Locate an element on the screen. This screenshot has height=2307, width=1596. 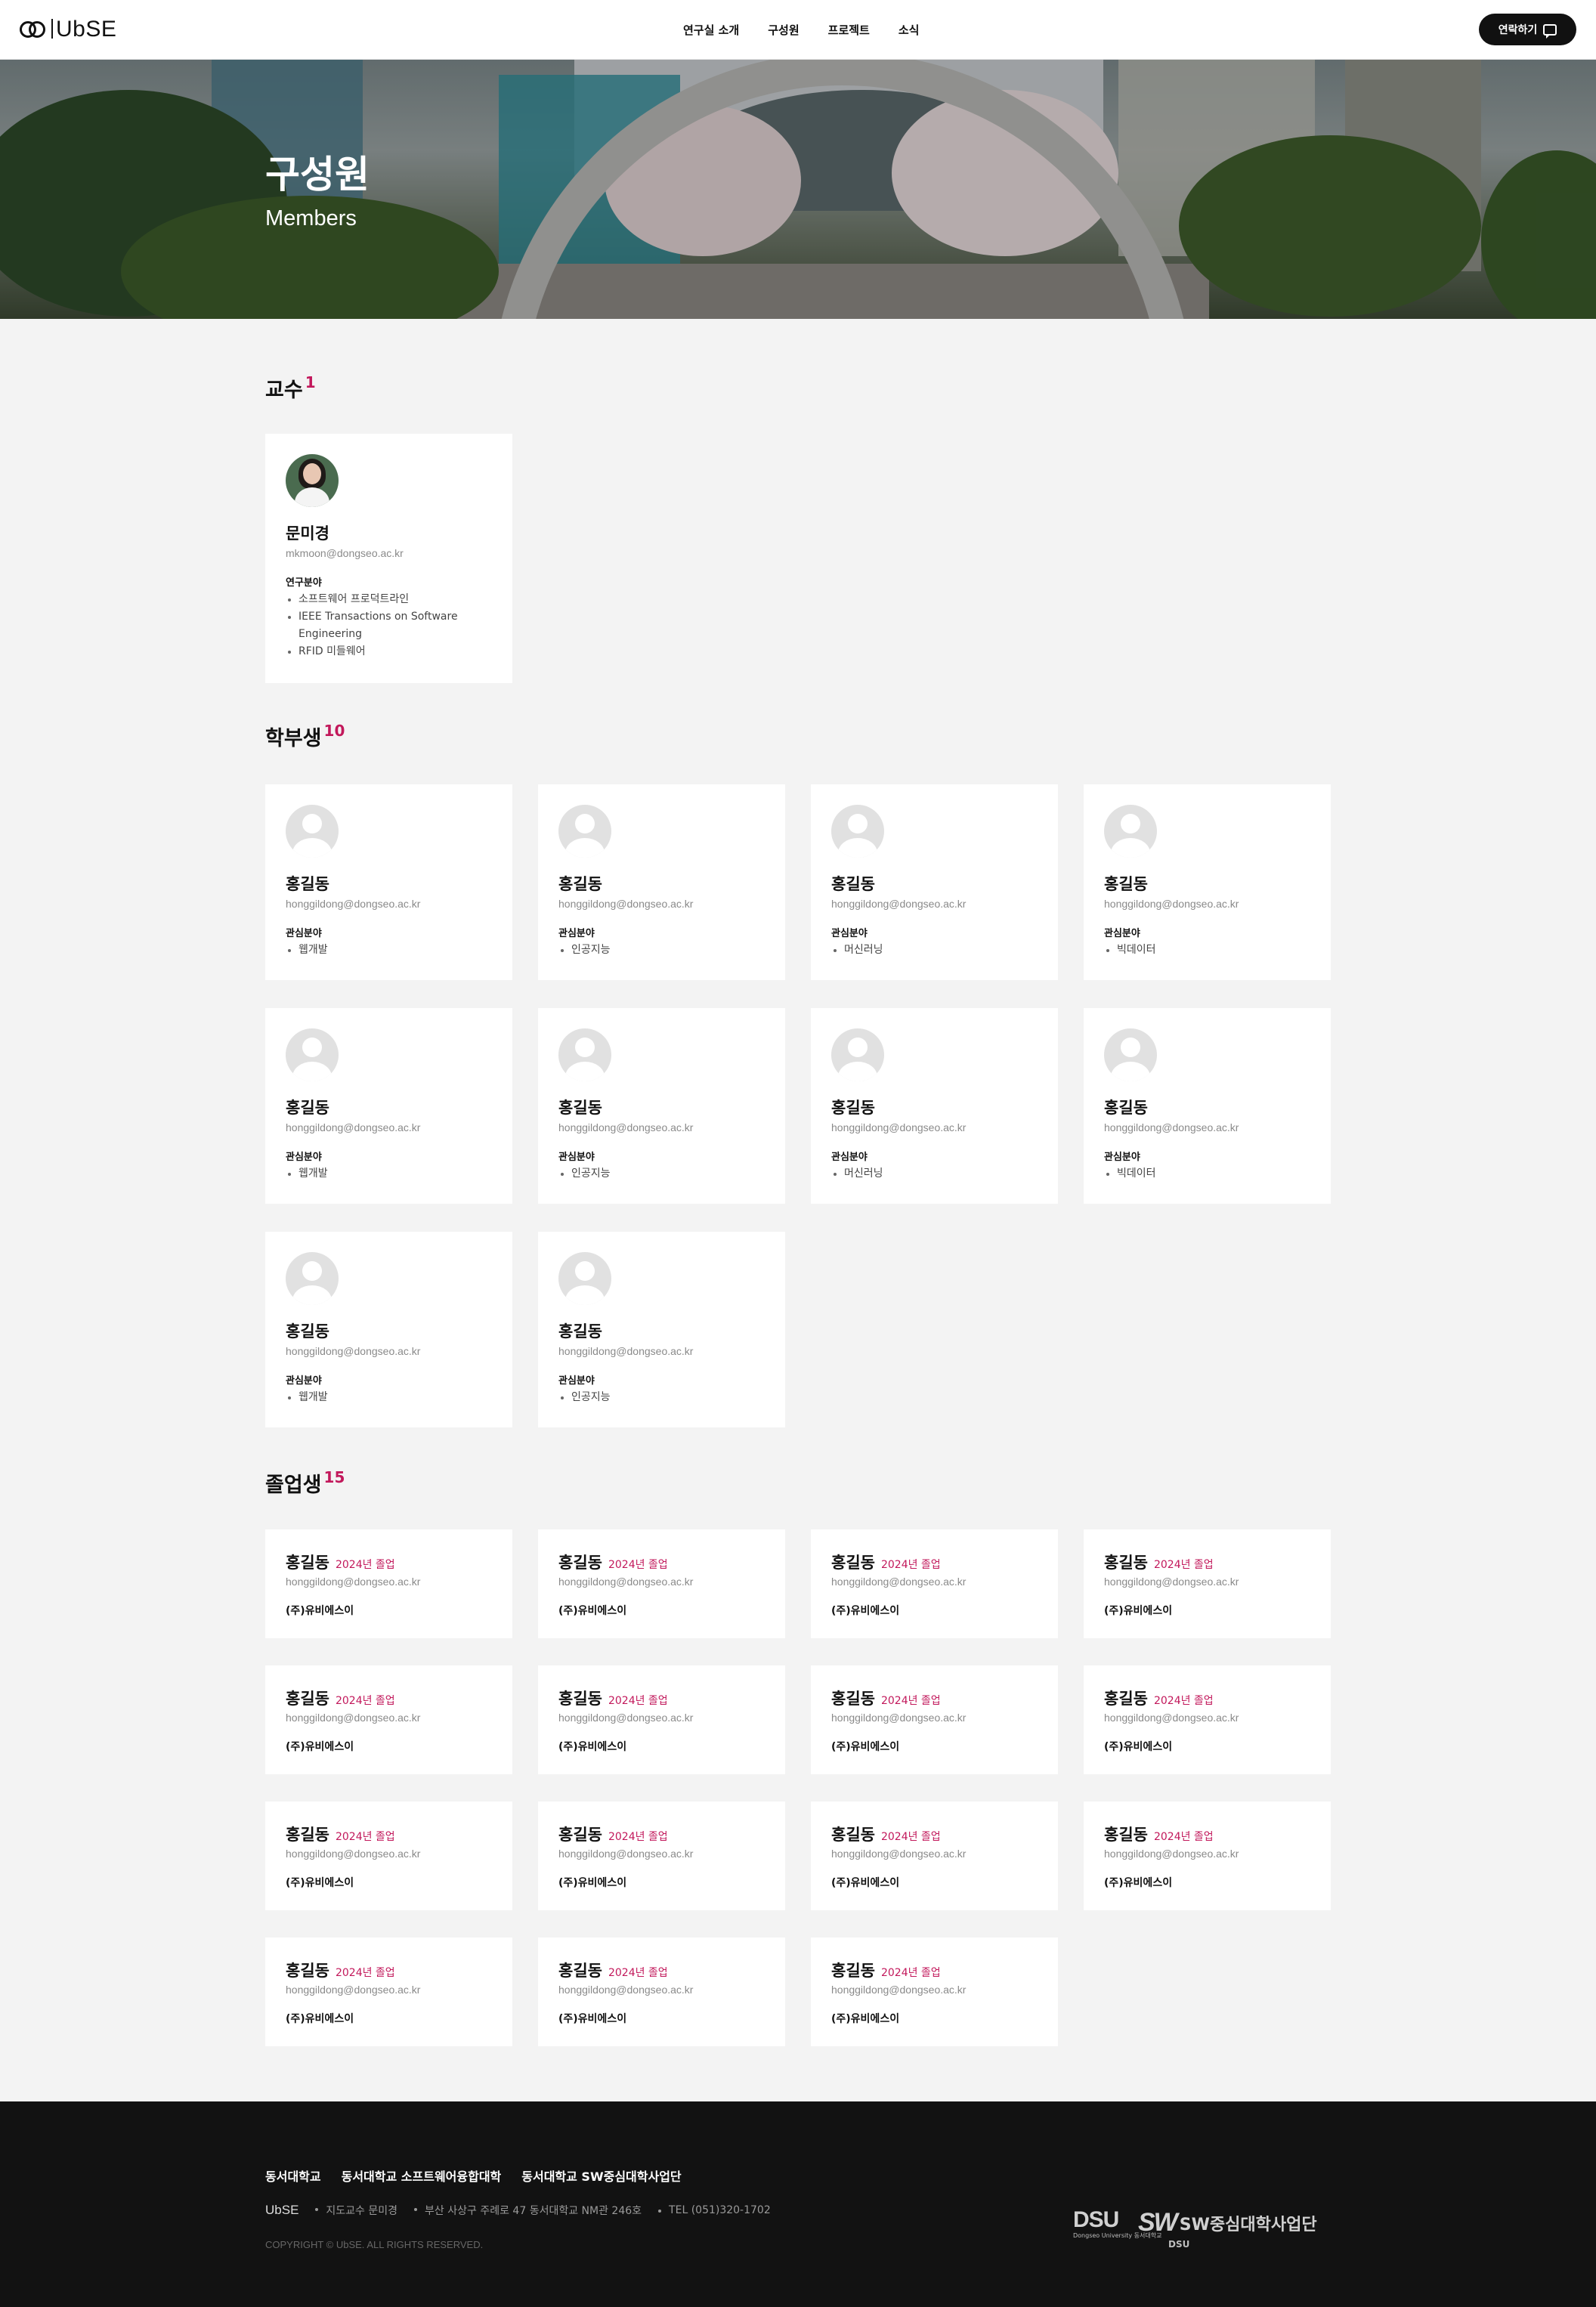
site-header: UbSE 연구실 소개 구성원 프로젝트 소식 연락하기 is located at coordinates (798, 30).